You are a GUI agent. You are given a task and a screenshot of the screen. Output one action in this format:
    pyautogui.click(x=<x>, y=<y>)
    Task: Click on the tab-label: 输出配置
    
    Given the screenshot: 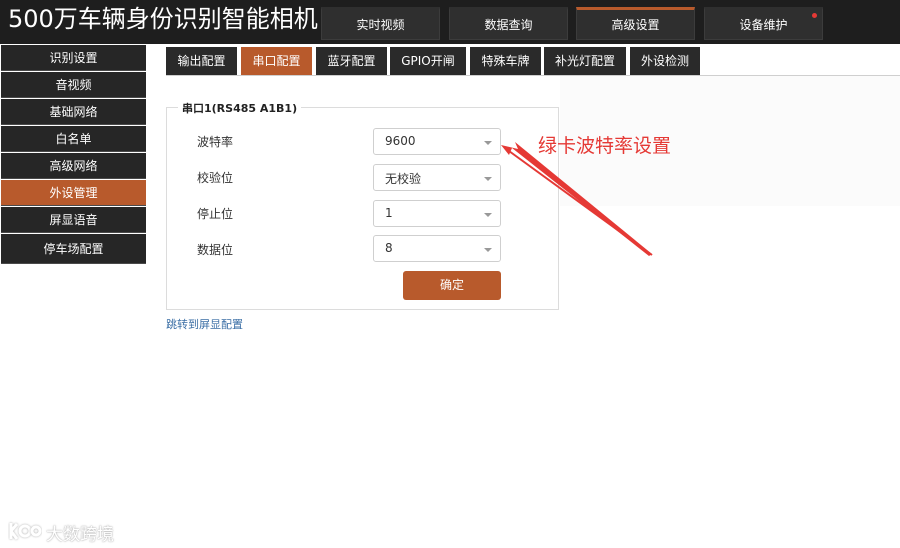 What is the action you would take?
    pyautogui.click(x=201, y=61)
    